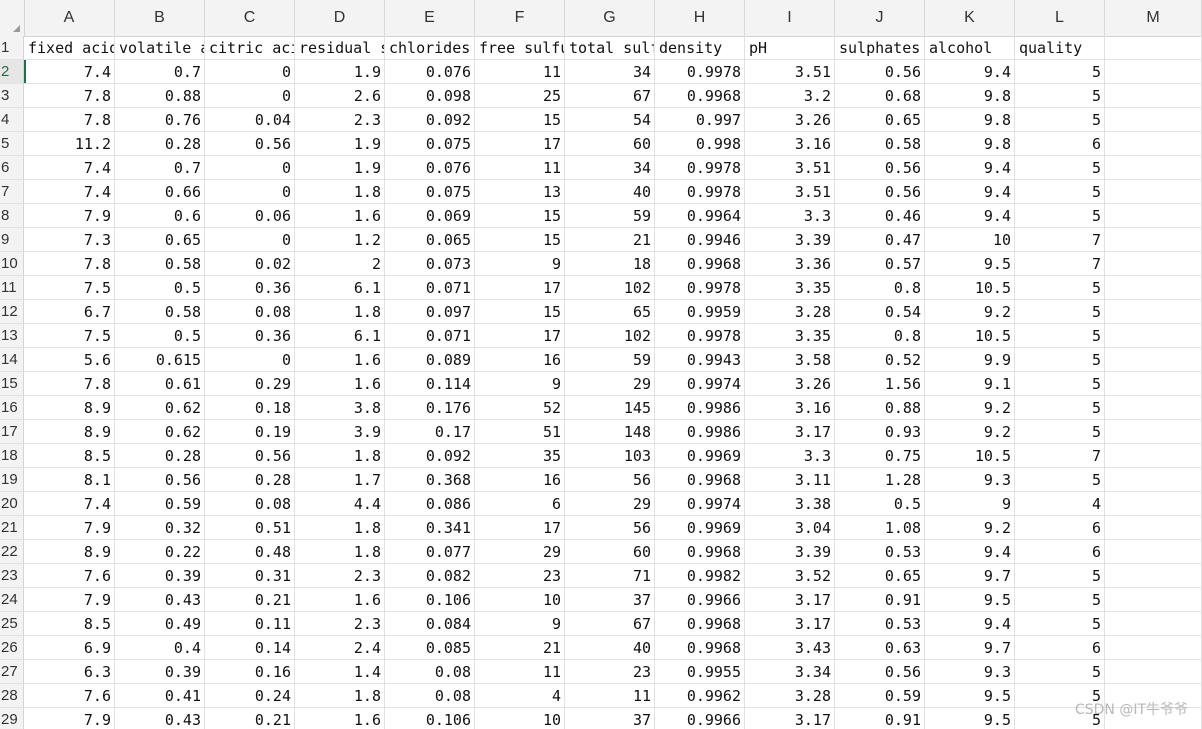 The width and height of the screenshot is (1202, 729). What do you see at coordinates (250, 408) in the screenshot?
I see `table-cell: 0.18` at bounding box center [250, 408].